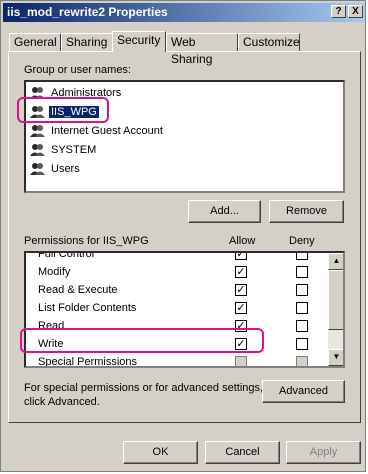  I want to click on help-button: ?, so click(338, 11).